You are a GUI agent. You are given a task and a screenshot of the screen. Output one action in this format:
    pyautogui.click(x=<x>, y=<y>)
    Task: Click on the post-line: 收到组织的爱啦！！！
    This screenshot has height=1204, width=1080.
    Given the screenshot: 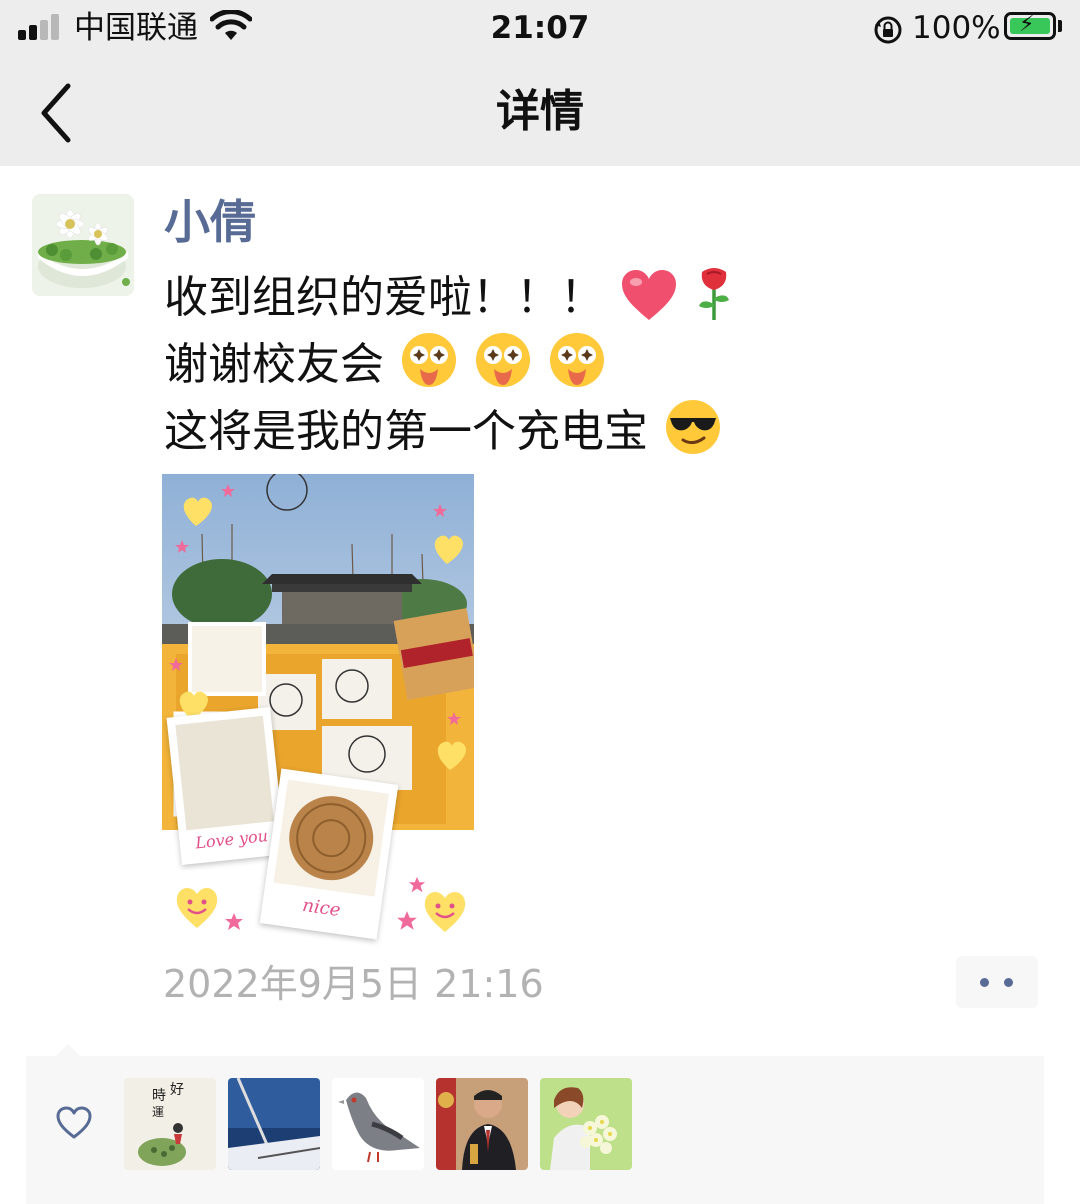 What is the action you would take?
    pyautogui.click(x=449, y=297)
    